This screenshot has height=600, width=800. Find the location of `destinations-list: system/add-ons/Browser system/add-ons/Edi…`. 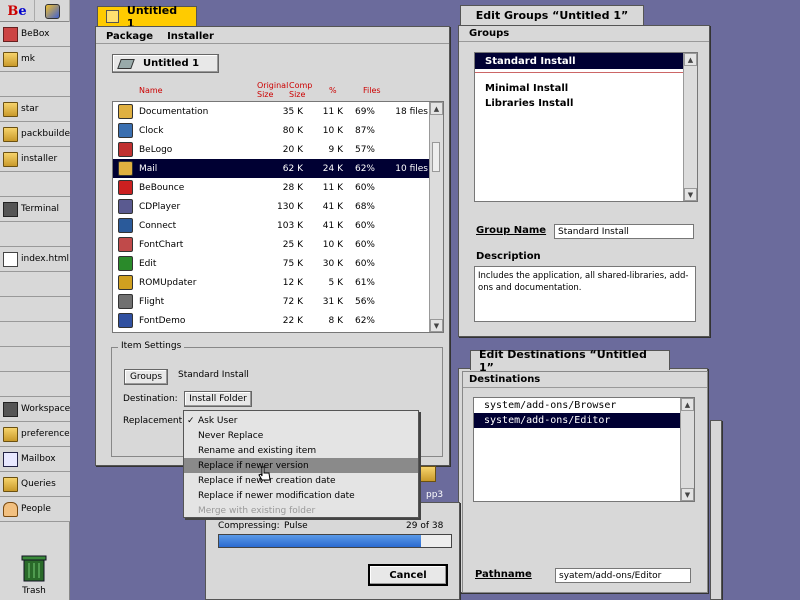

destinations-list: system/add-ons/Browser system/add-ons/Edi… is located at coordinates (584, 449).